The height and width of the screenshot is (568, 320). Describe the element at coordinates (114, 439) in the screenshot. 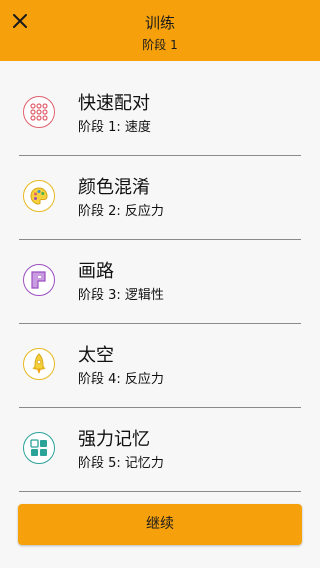

I see `item-title: 强力记忆` at that location.